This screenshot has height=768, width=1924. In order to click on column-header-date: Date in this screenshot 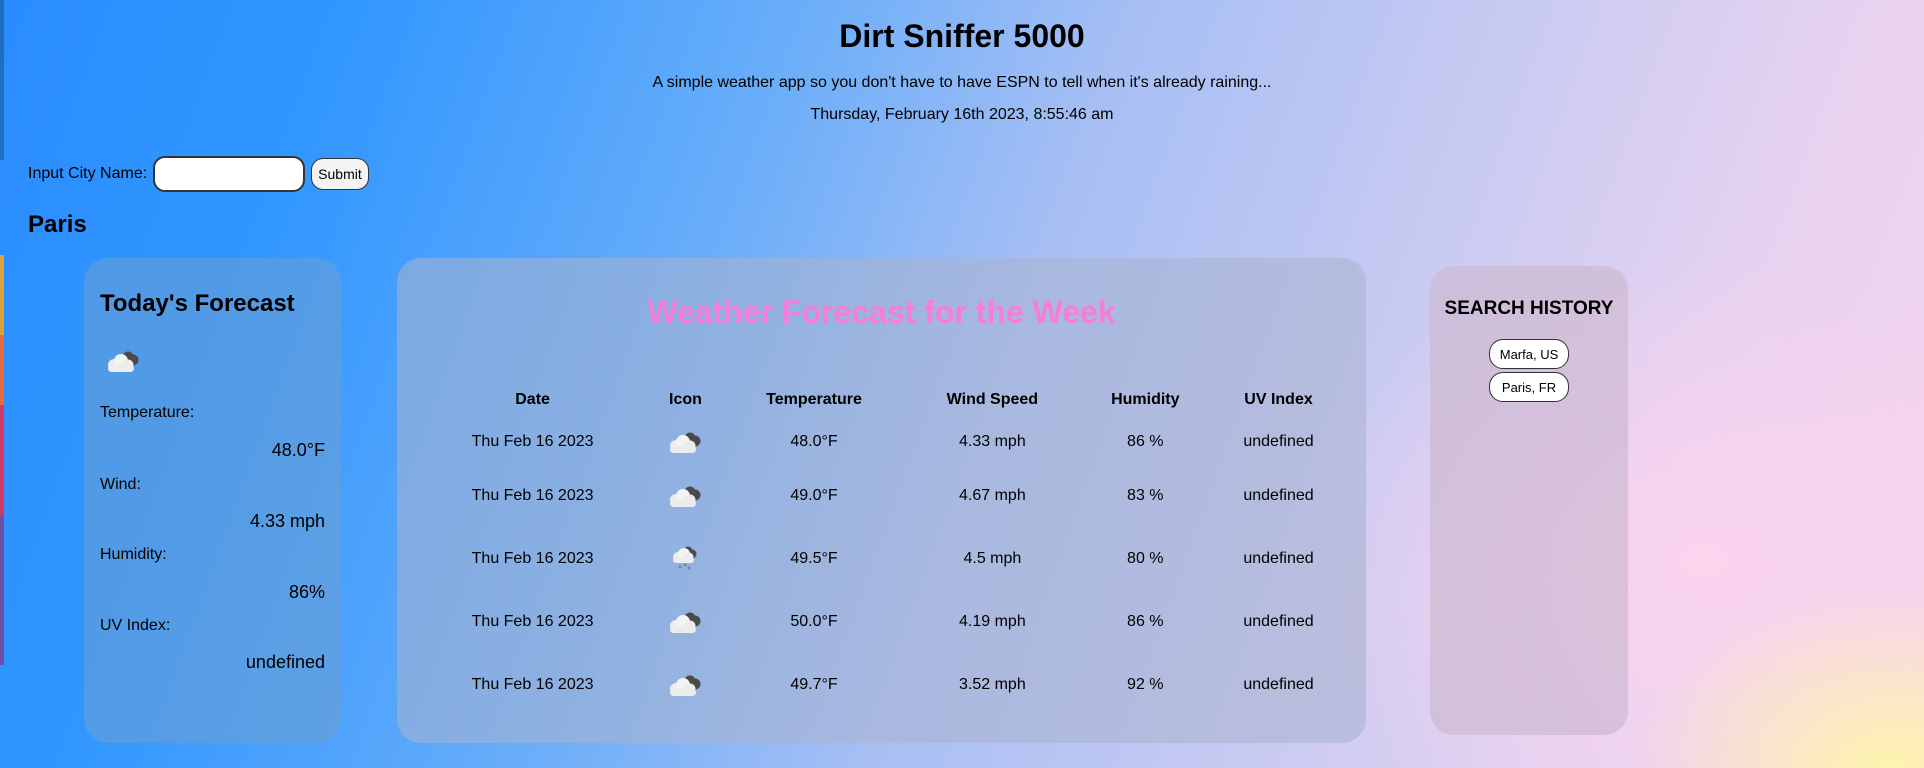, I will do `click(532, 399)`.